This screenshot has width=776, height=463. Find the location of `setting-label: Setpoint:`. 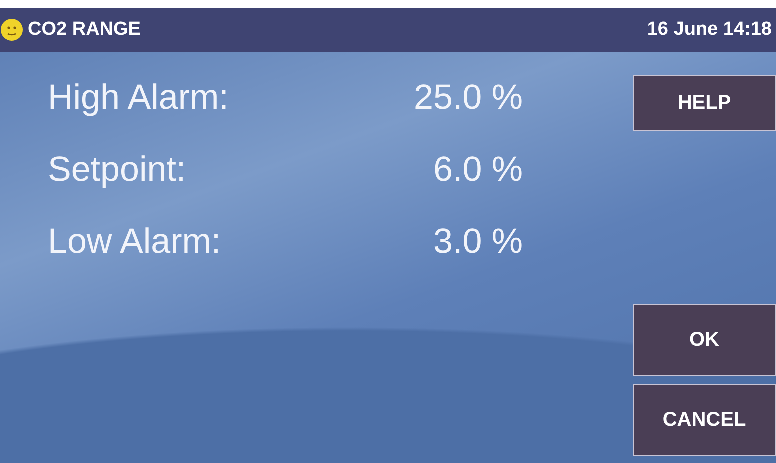

setting-label: Setpoint: is located at coordinates (118, 169).